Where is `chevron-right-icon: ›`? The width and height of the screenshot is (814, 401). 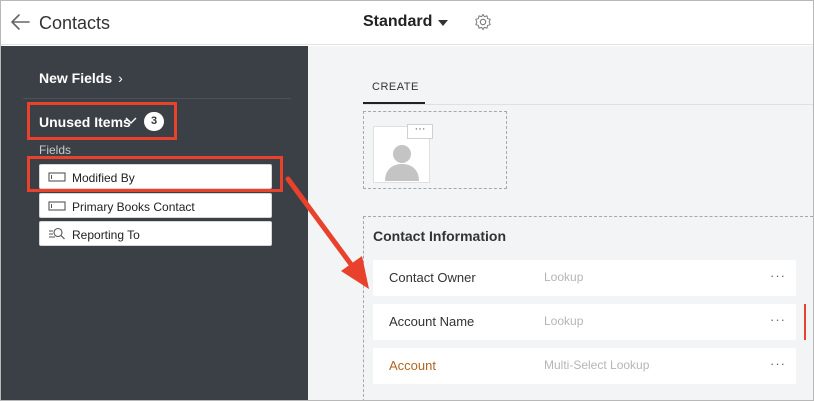
chevron-right-icon: › is located at coordinates (120, 78).